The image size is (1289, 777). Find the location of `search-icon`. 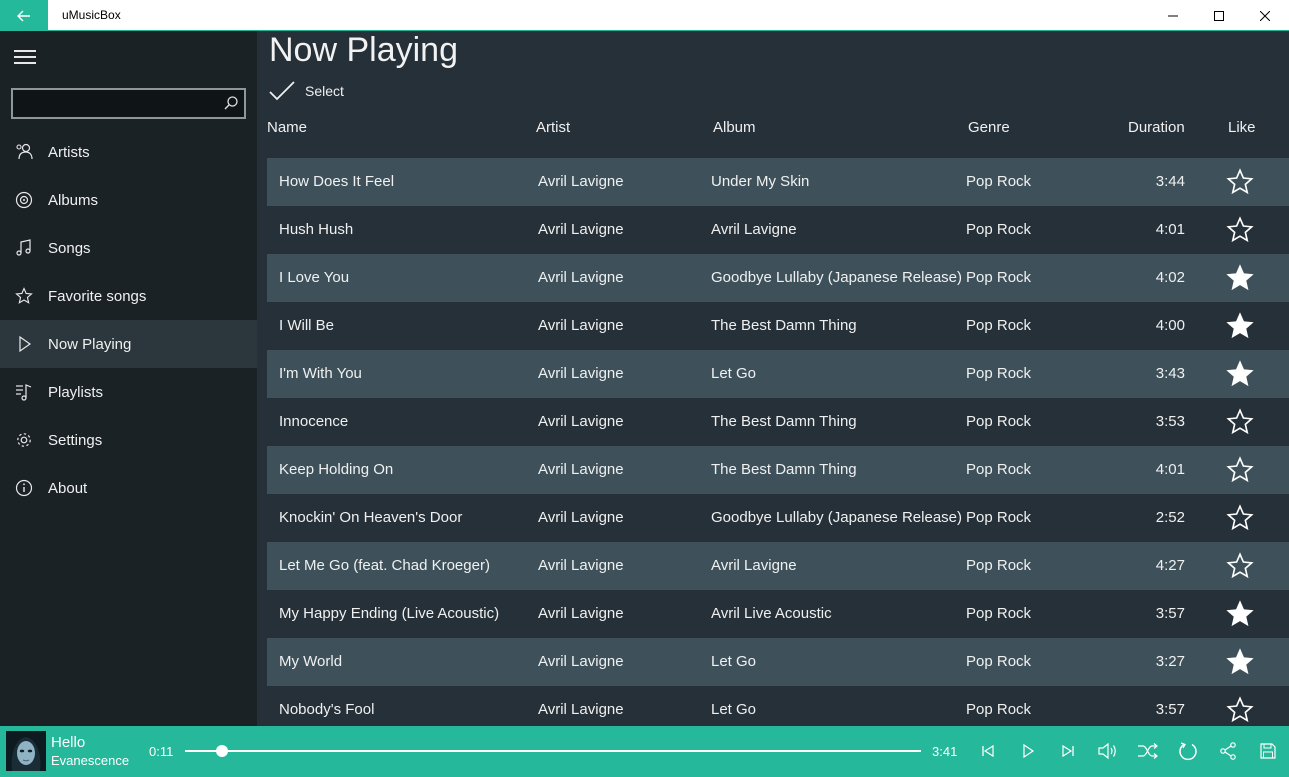

search-icon is located at coordinates (231, 103).